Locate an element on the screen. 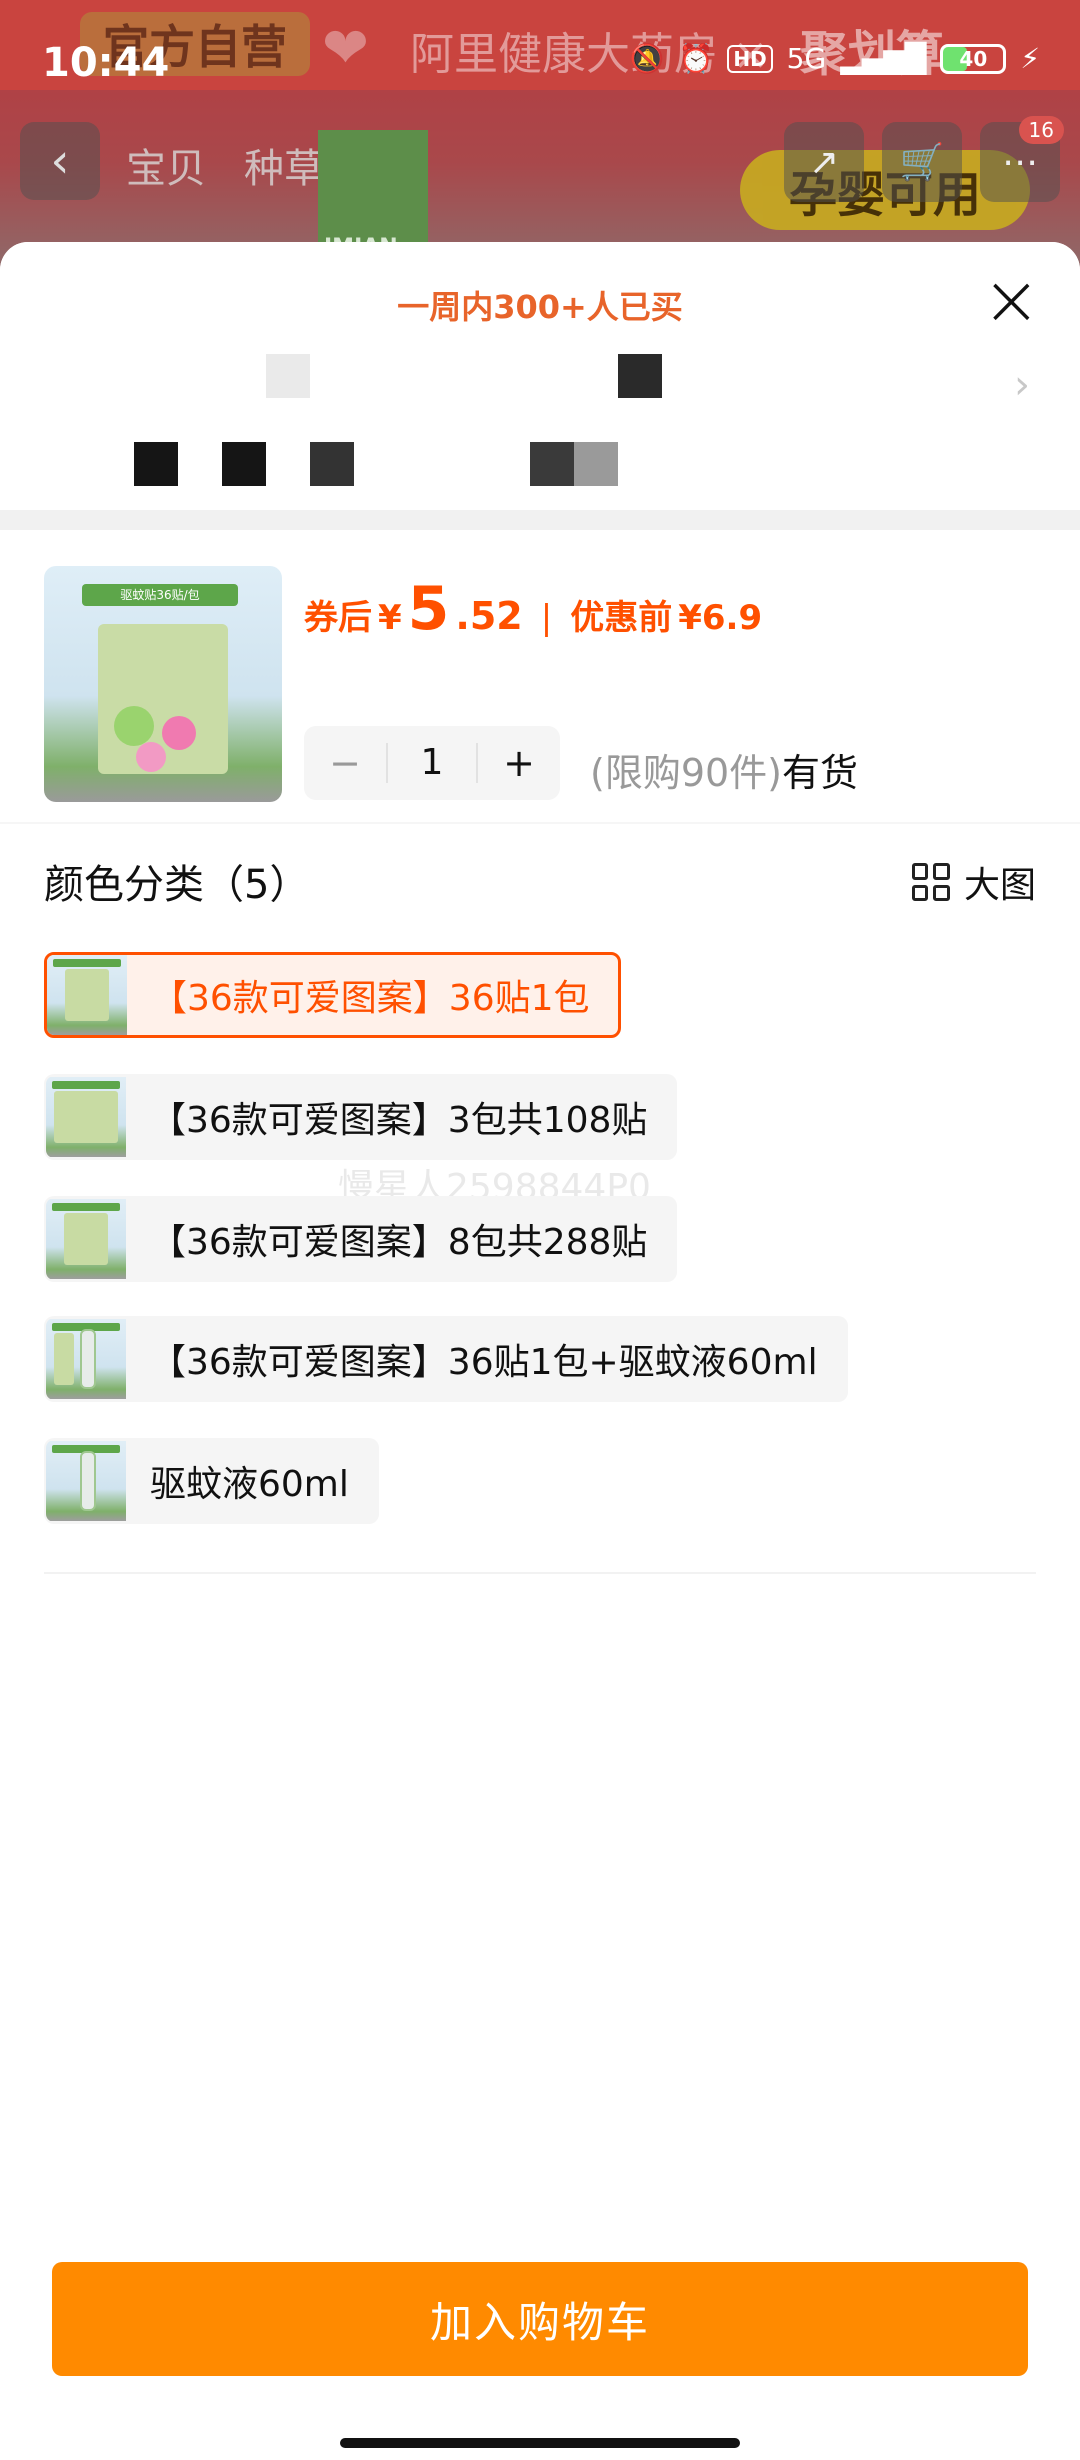 This screenshot has width=1080, height=2460. variant-label: 【36款可爱图案】3包共108贴 is located at coordinates (399, 1120).